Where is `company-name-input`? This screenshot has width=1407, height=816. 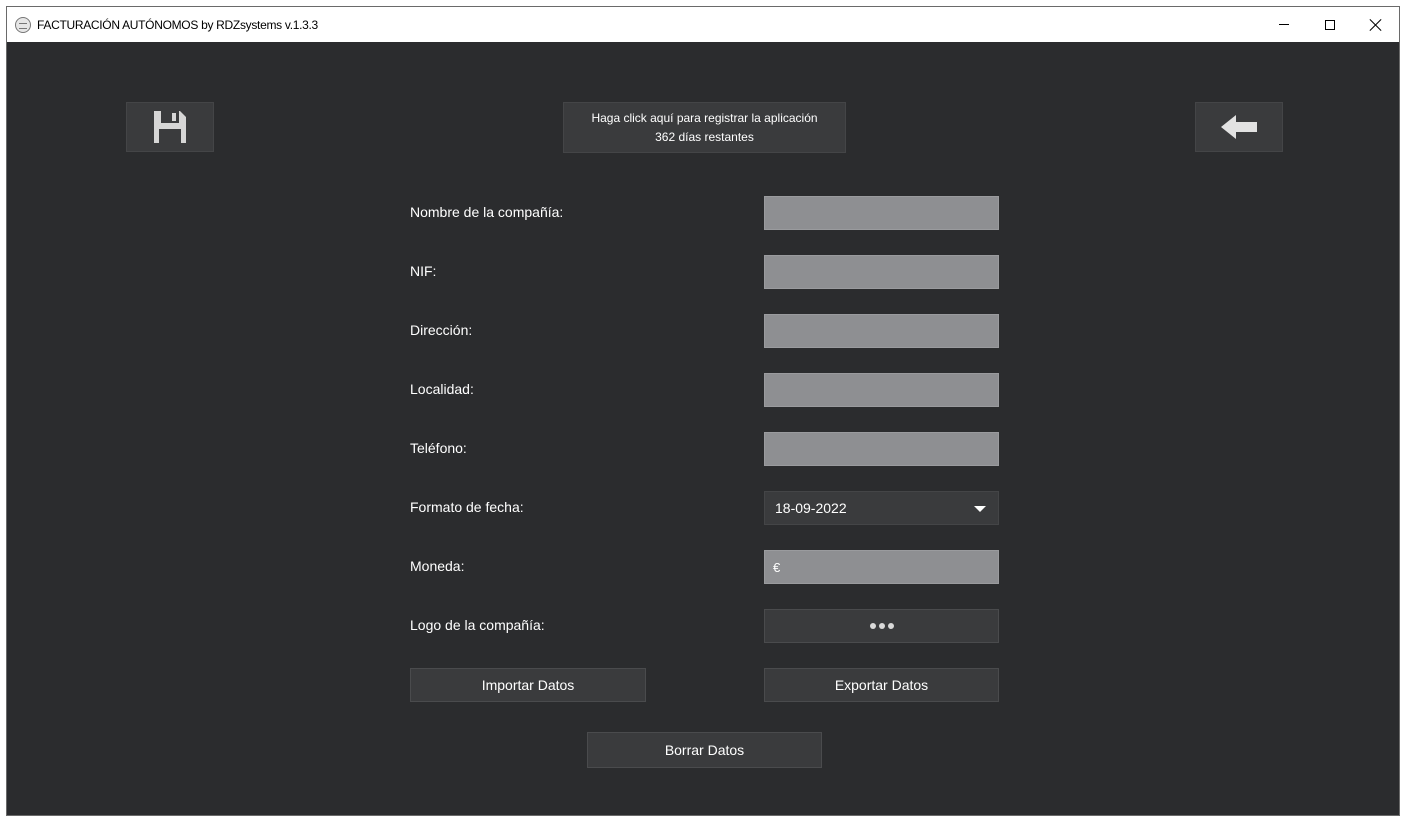 company-name-input is located at coordinates (881, 213).